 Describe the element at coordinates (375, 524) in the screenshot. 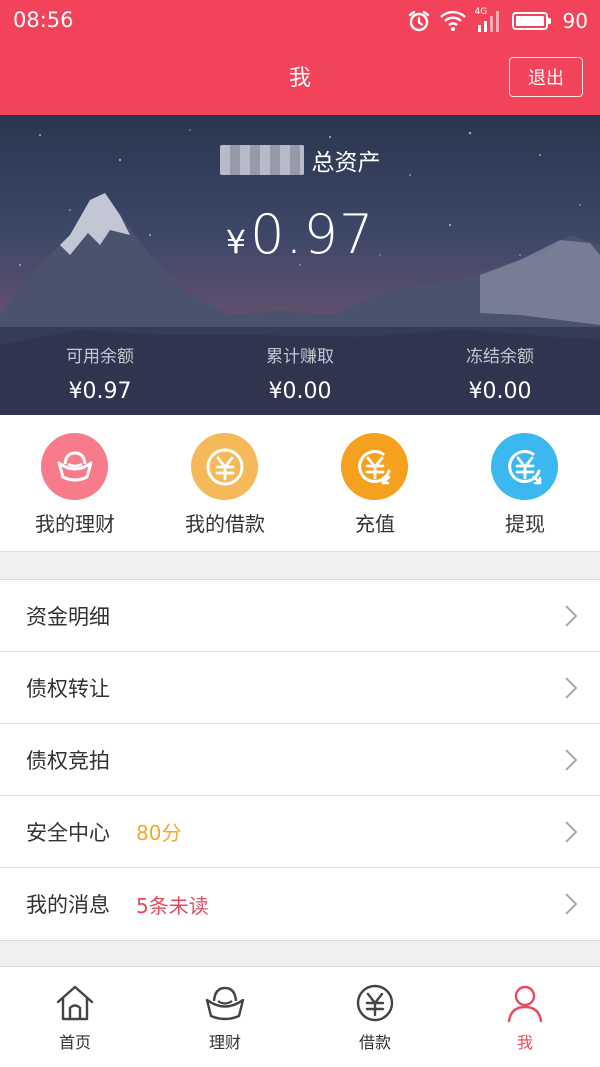

I see `quick-action-label: 充值` at that location.